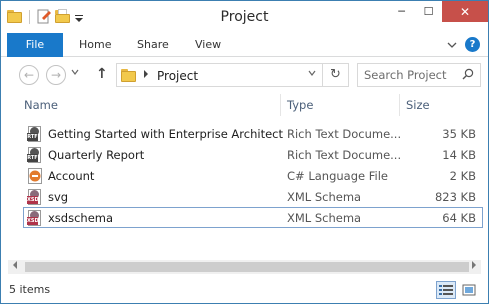  I want to click on column-header-type: Type, so click(300, 105).